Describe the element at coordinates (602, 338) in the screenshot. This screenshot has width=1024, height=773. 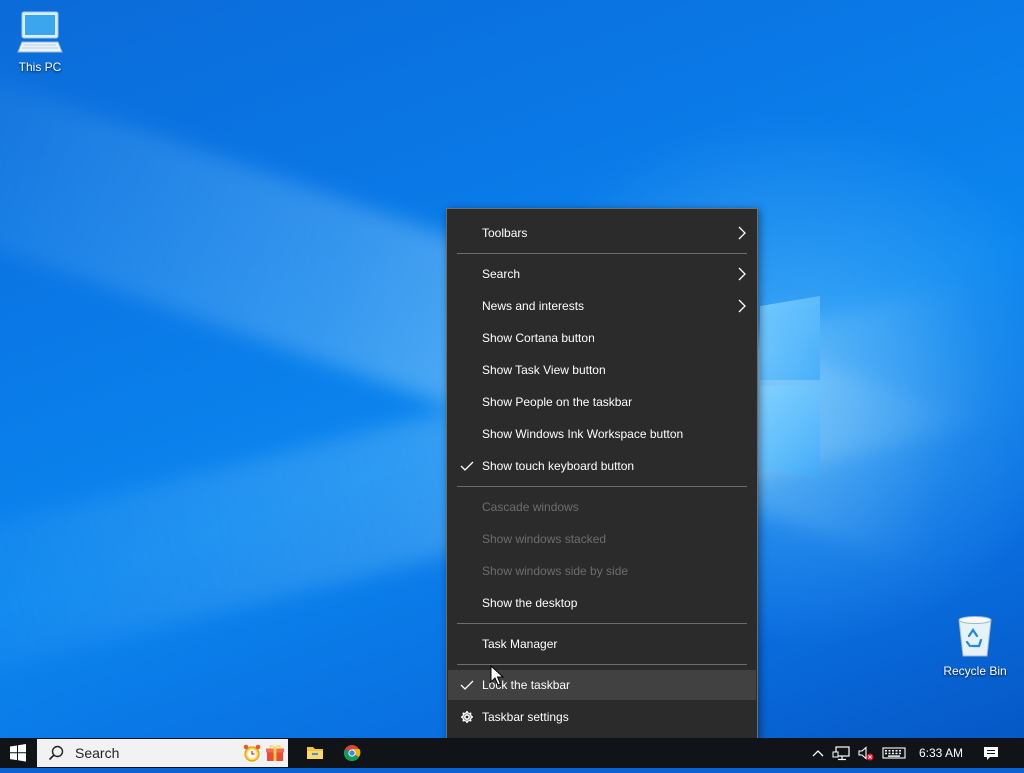
I see `menu-item-show-cortana-button: Show Cortana button` at that location.